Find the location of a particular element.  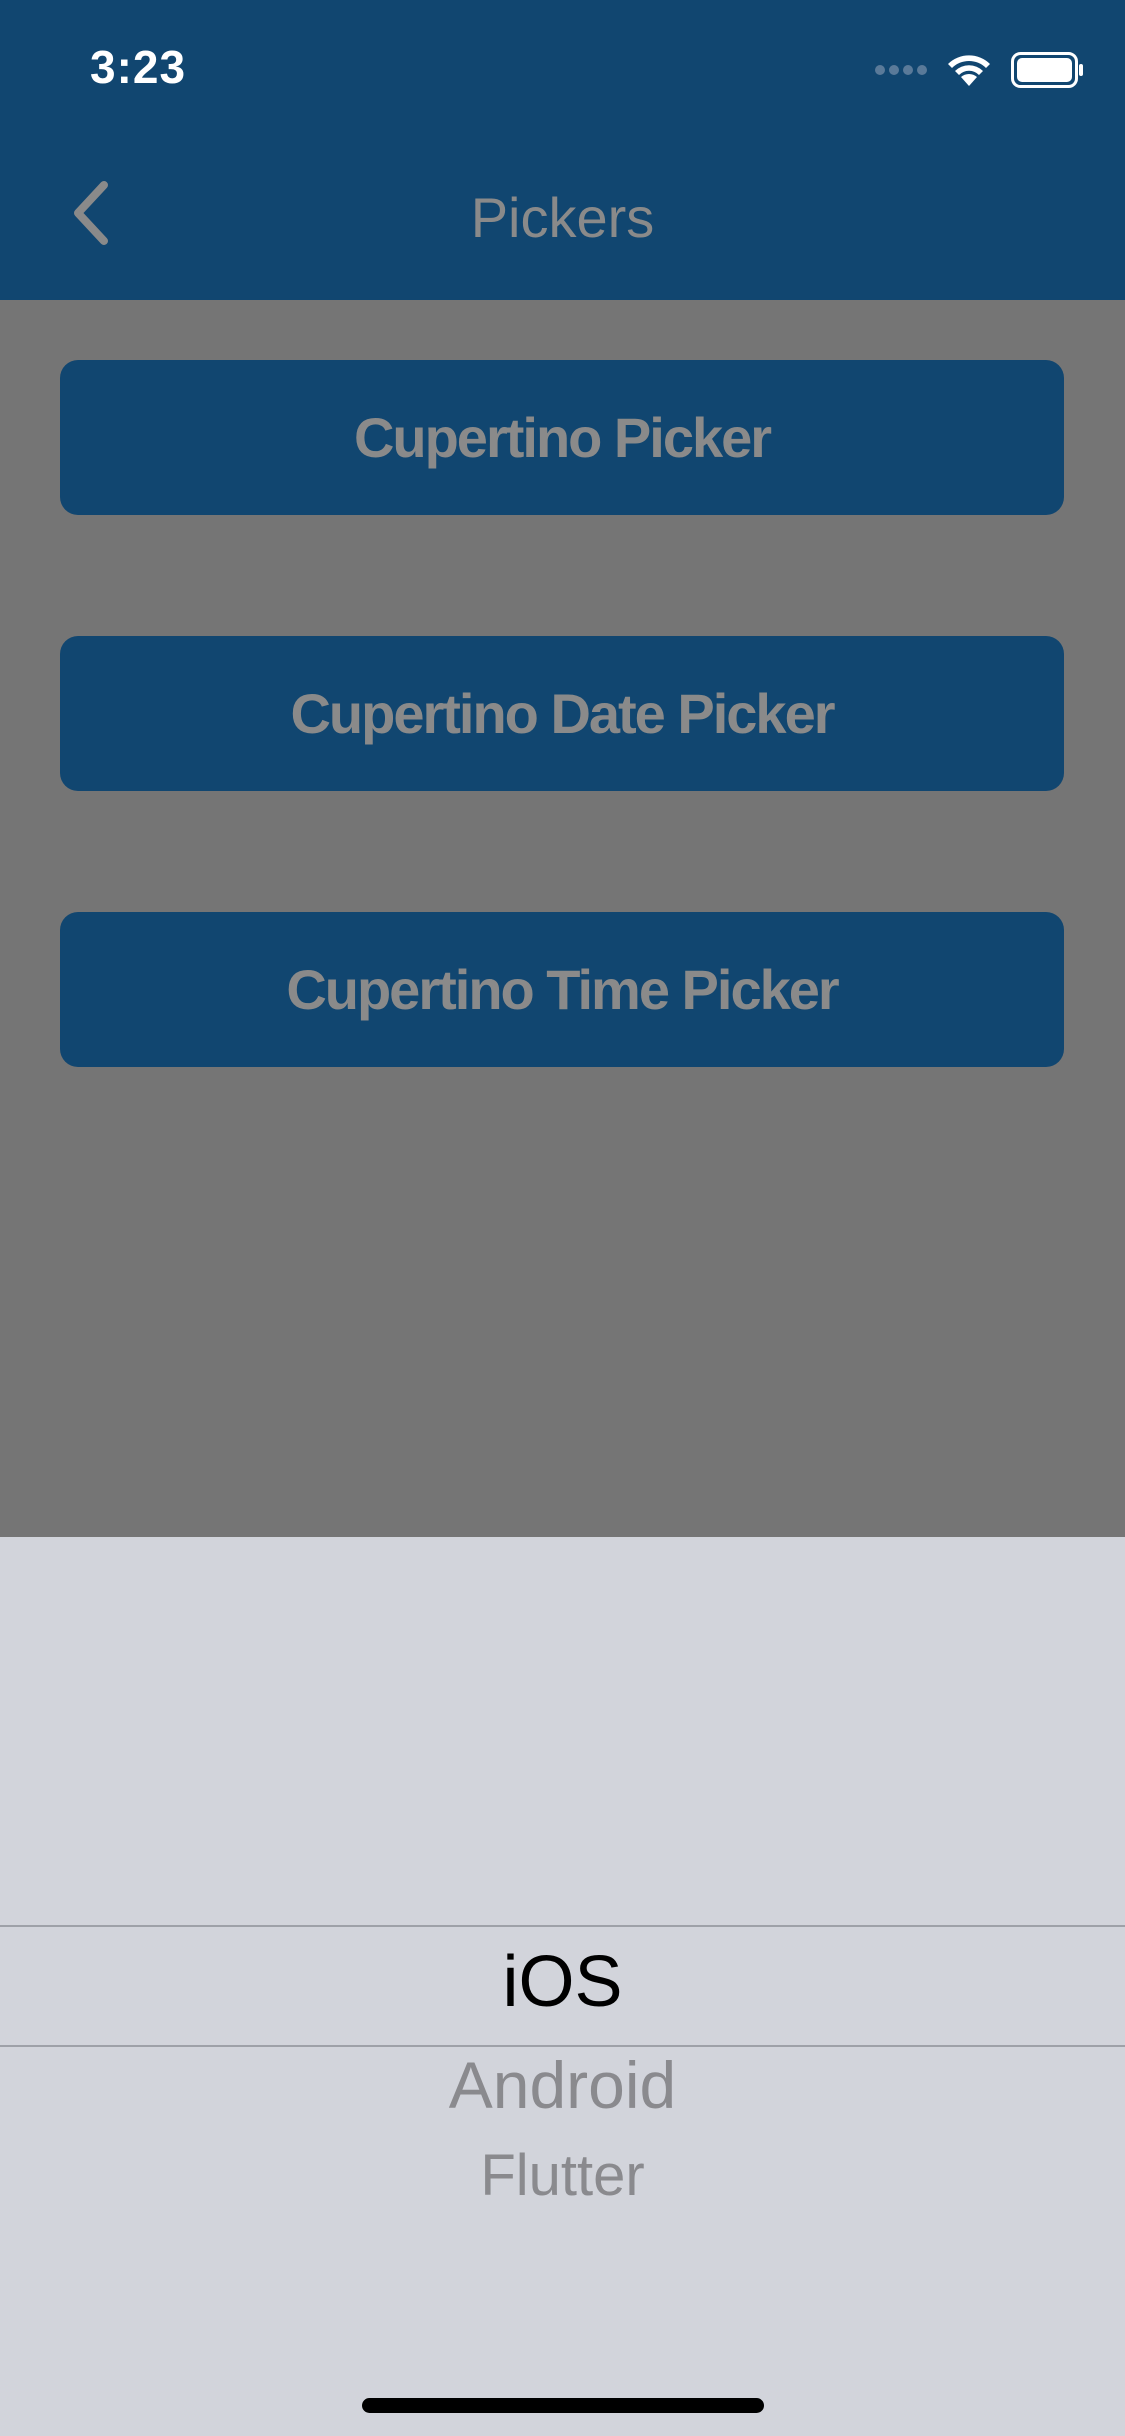

app-bar: Pickers is located at coordinates (562, 217).